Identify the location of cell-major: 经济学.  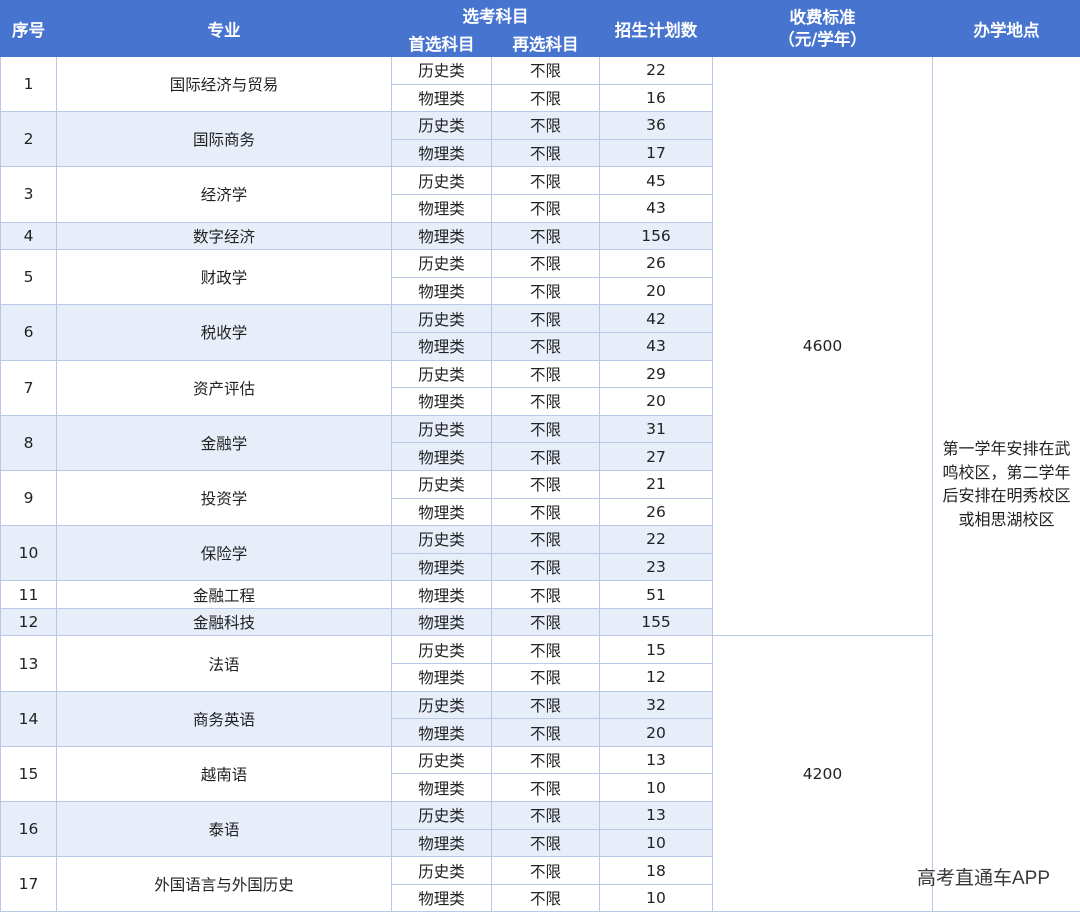
(224, 194).